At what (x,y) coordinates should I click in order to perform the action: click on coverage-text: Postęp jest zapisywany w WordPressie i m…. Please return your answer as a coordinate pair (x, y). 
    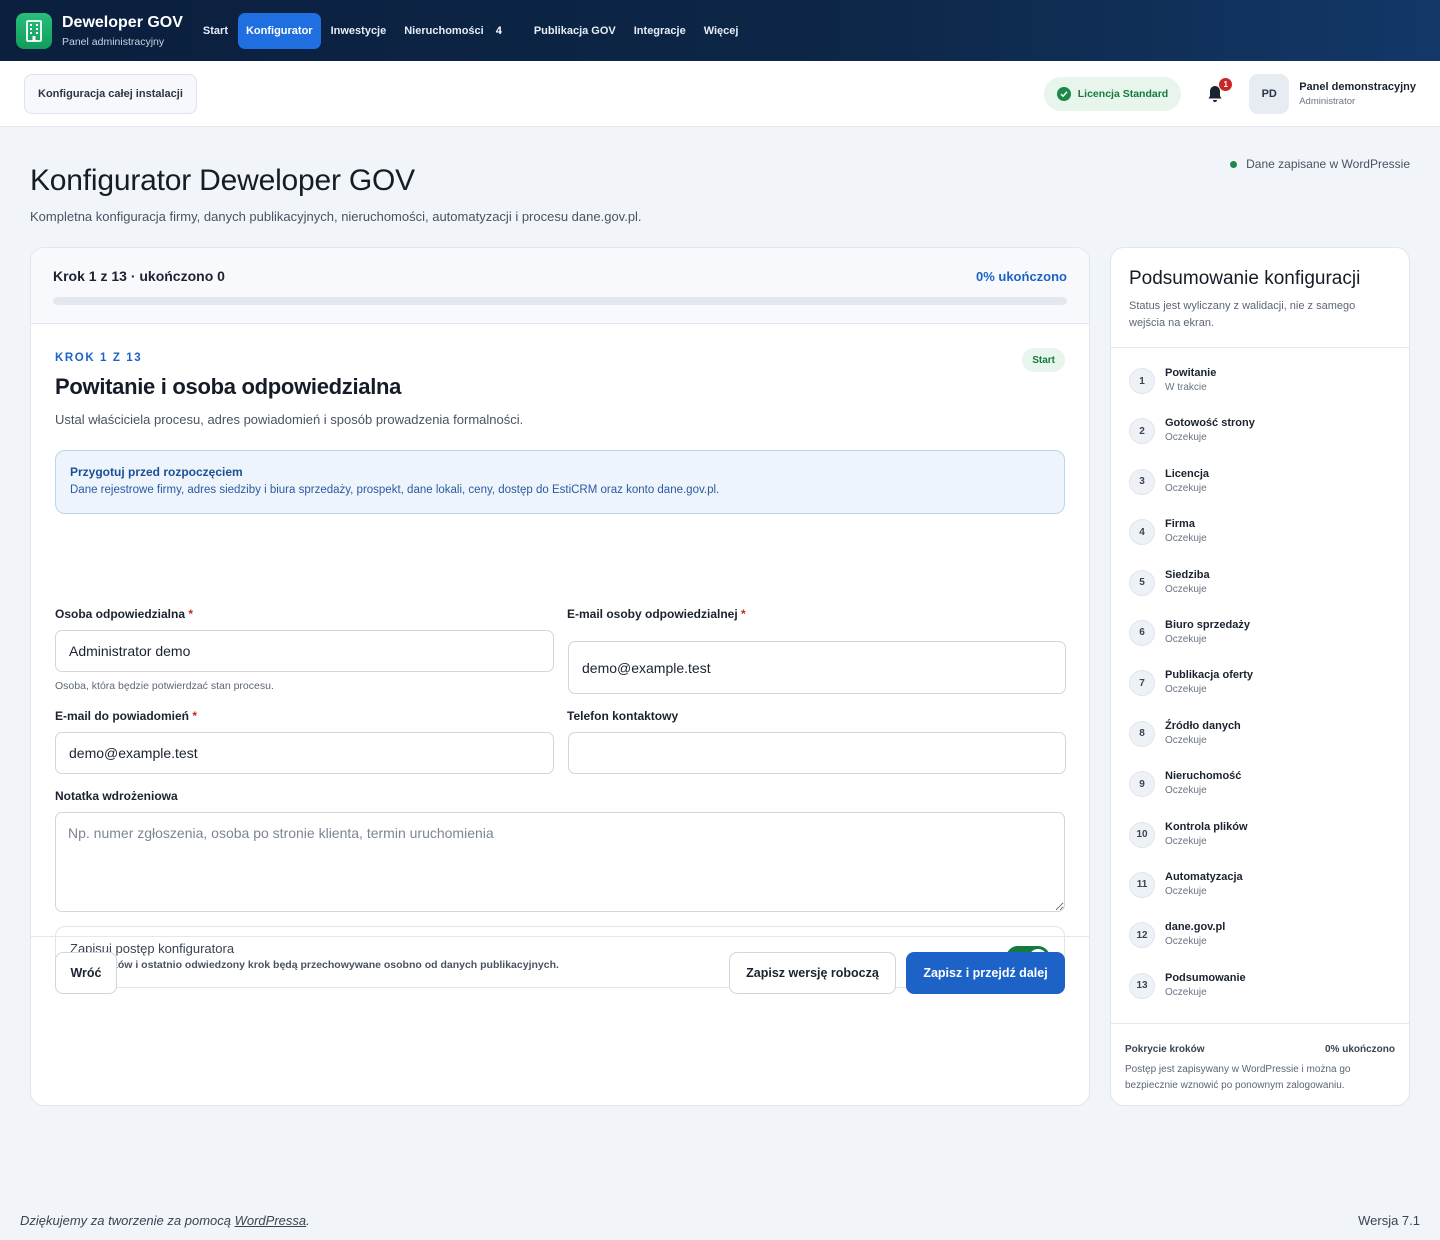
    Looking at the image, I should click on (1238, 1077).